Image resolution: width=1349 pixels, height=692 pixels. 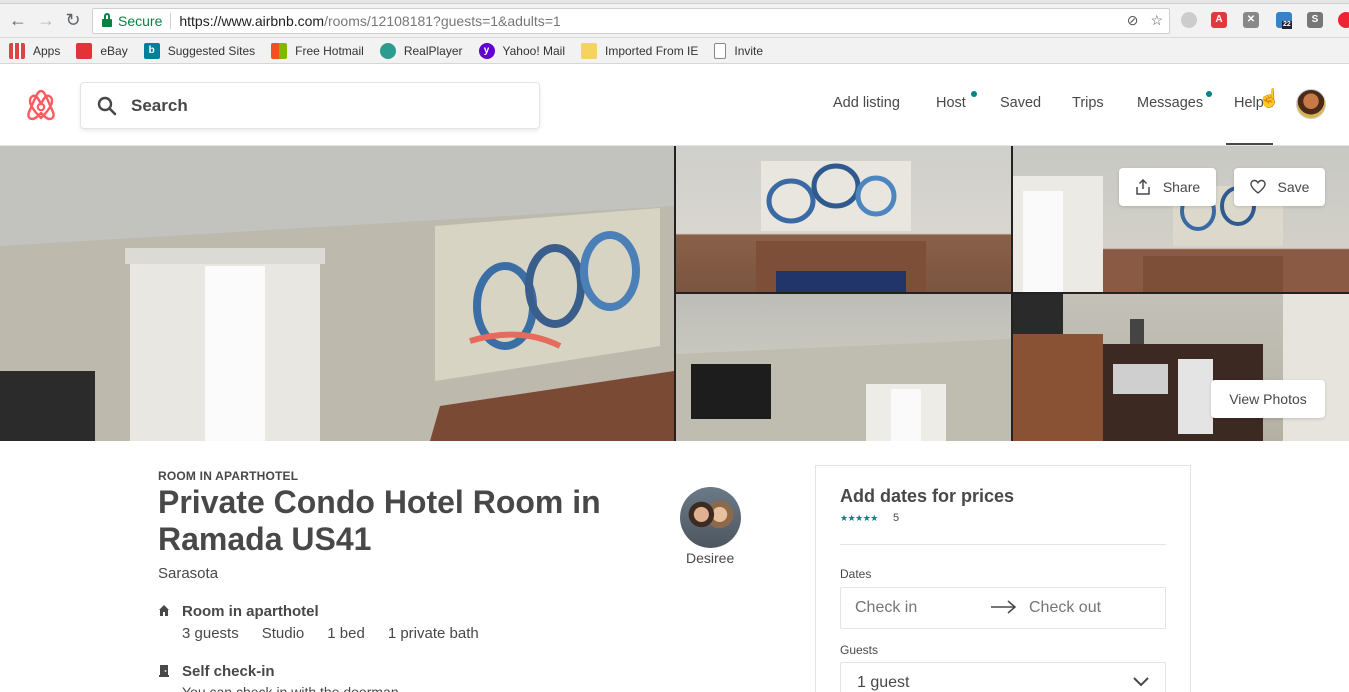 I want to click on url-path: /rooms/12108181?guests=1&adults=1, so click(x=442, y=21).